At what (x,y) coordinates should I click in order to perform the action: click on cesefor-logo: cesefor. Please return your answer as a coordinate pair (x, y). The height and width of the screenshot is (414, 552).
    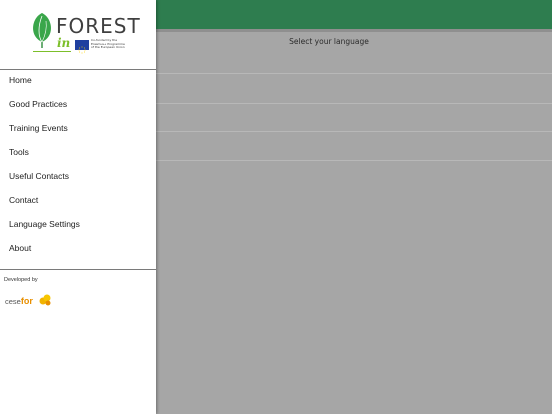
    Looking at the image, I should click on (30, 301).